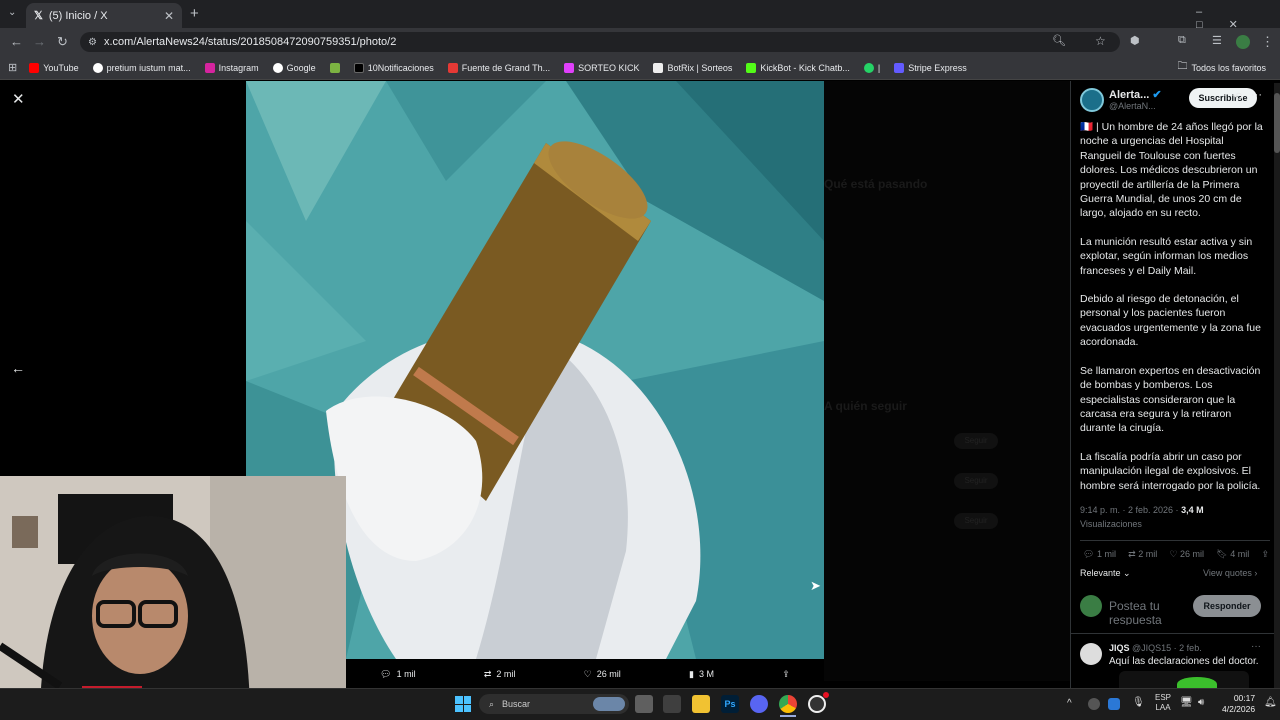 The height and width of the screenshot is (720, 1280). Describe the element at coordinates (18, 368) in the screenshot. I see `previous-photo-icon: ←` at that location.